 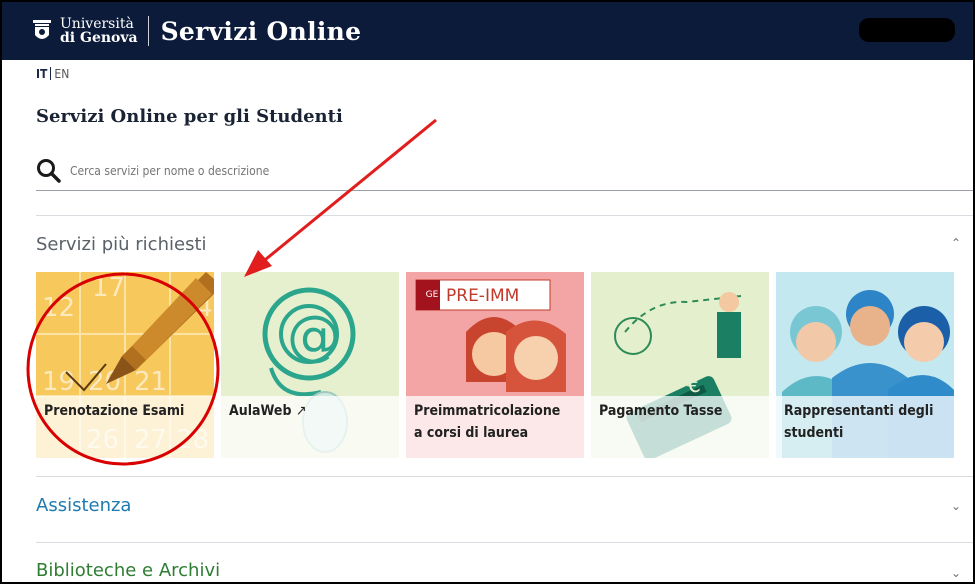 I want to click on tile-rappresentanti: Rappresentanti degli studenti, so click(x=865, y=365).